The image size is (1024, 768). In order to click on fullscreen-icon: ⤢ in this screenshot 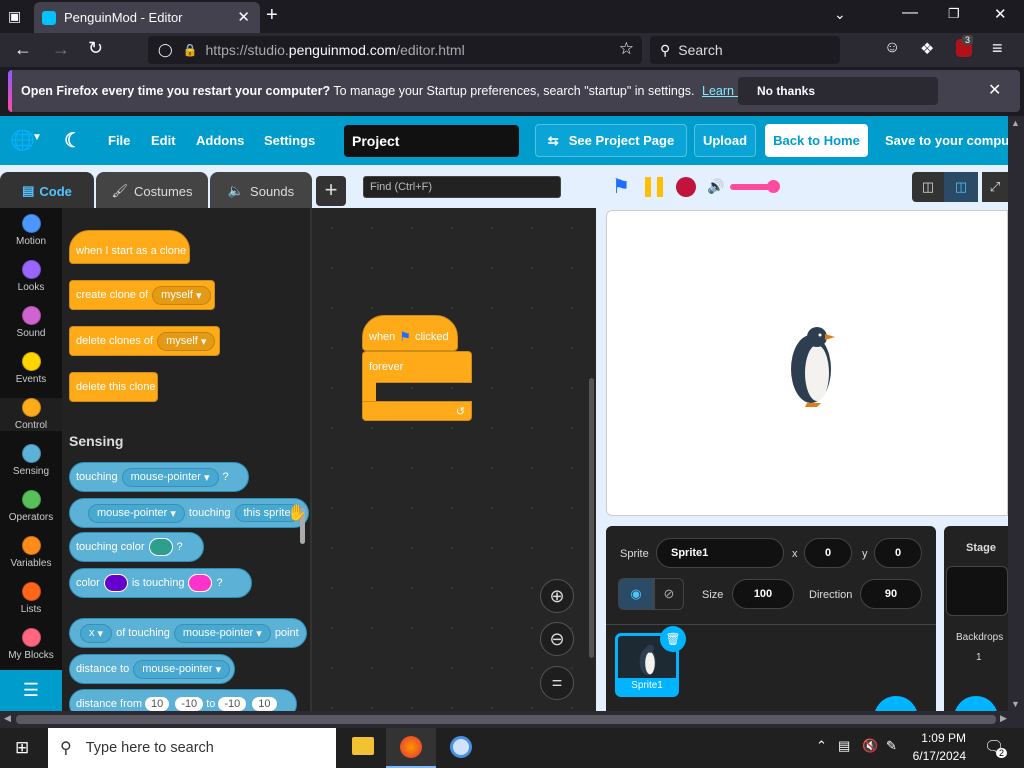, I will do `click(995, 187)`.